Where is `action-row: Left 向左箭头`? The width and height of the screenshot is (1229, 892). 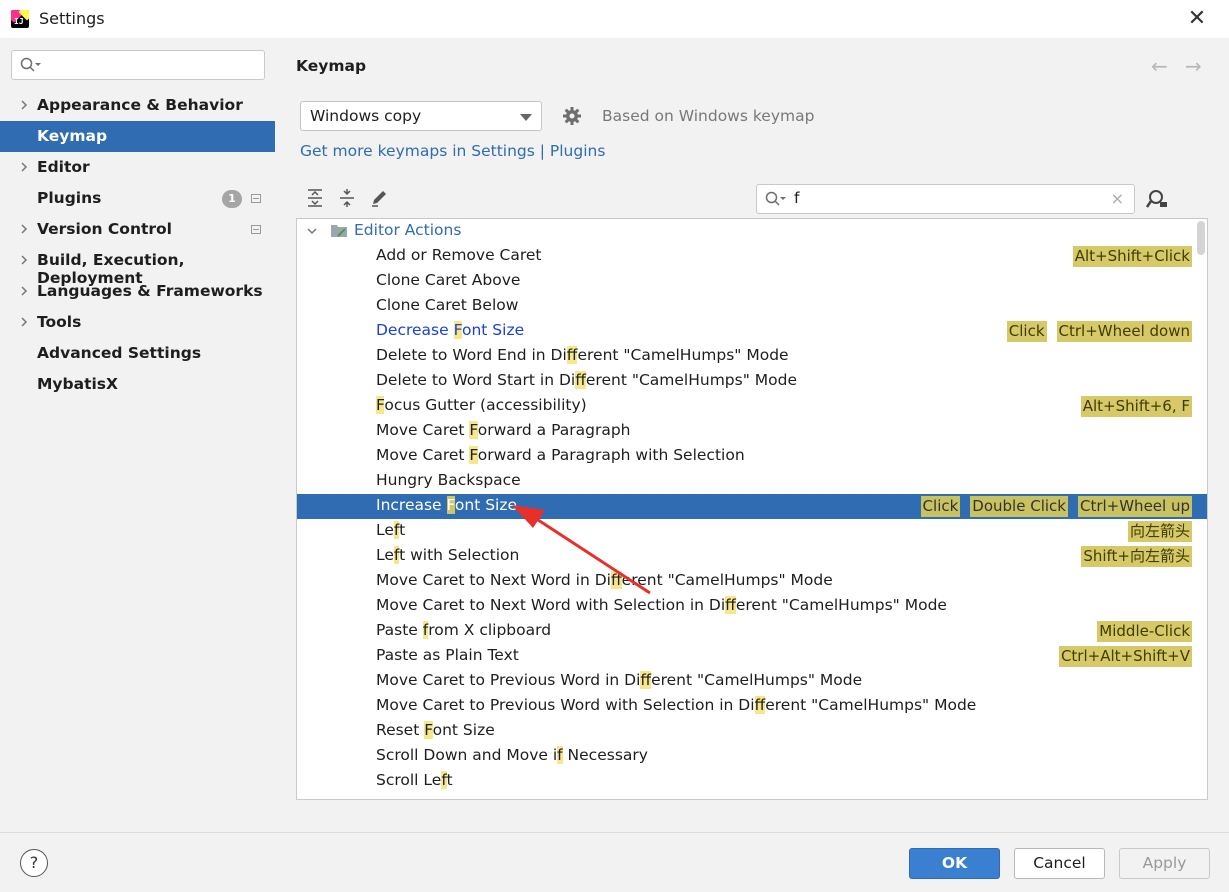 action-row: Left 向左箭头 is located at coordinates (752, 531).